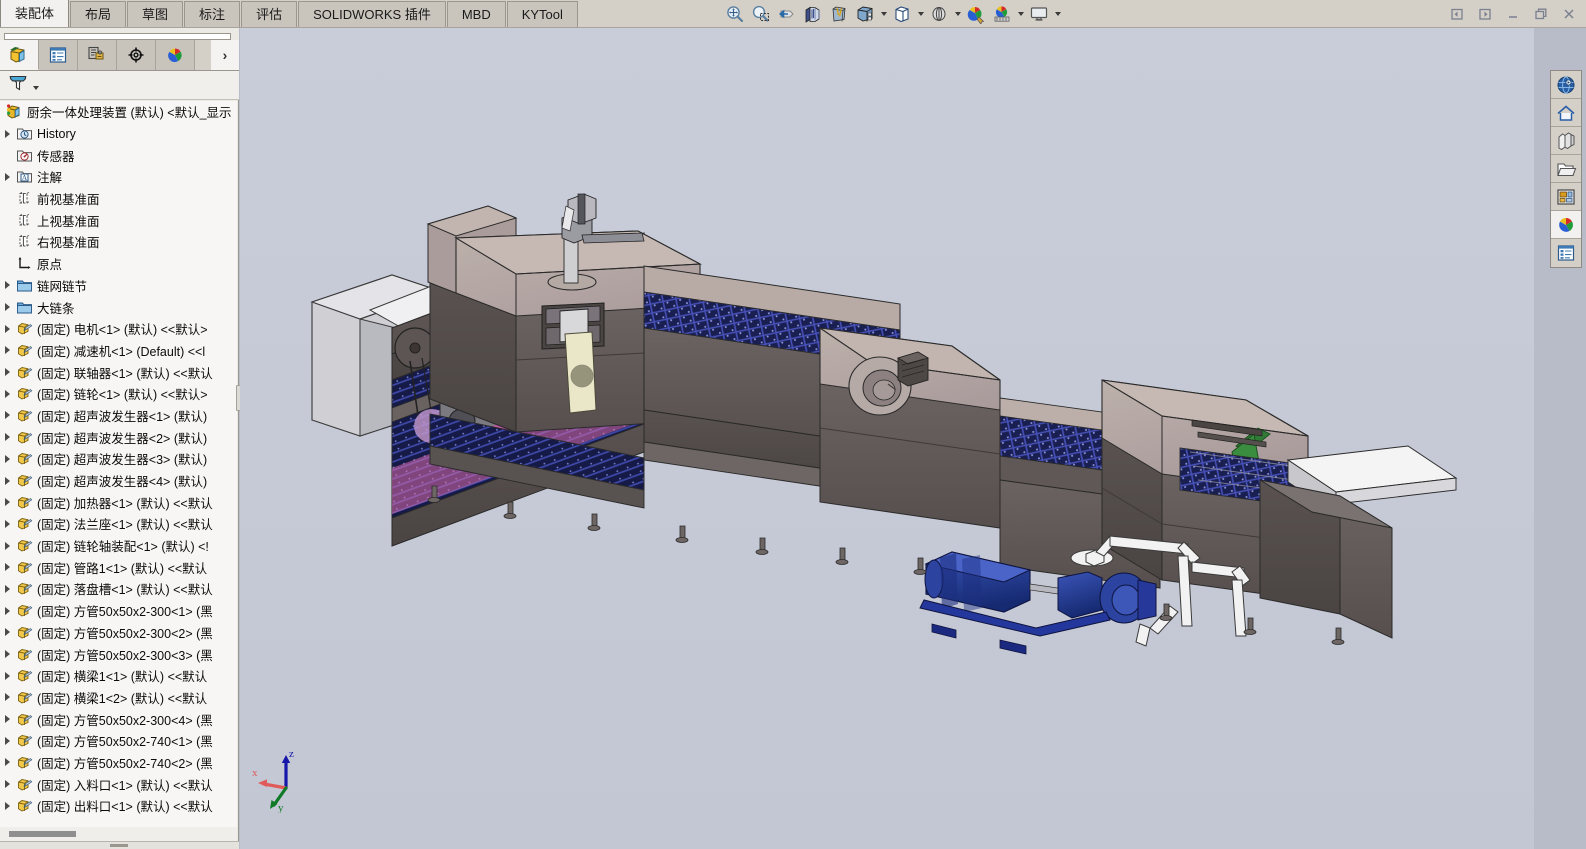 The image size is (1586, 849). What do you see at coordinates (118, 329) in the screenshot?
I see `tree-item: (固定) 电机<1> (默认) <<默认>` at bounding box center [118, 329].